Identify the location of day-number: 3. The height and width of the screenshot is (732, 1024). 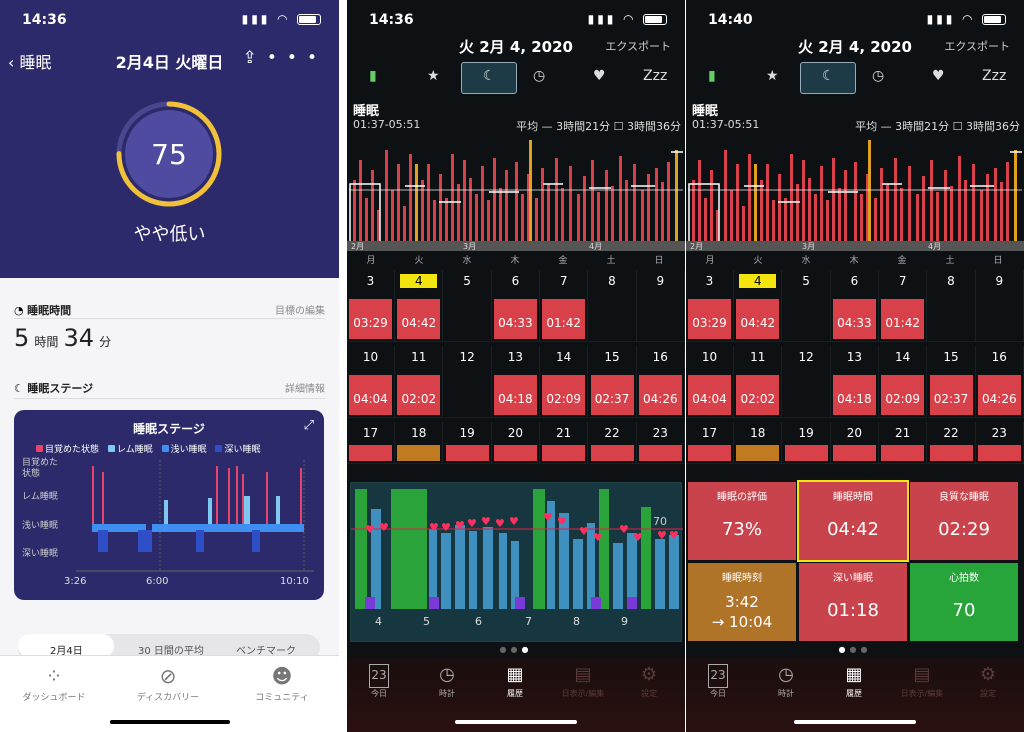
(709, 281).